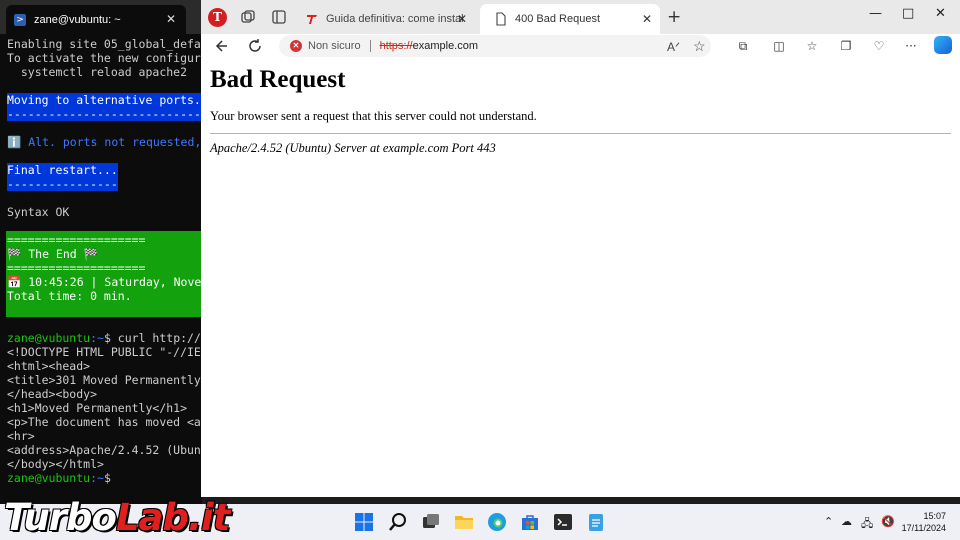 The height and width of the screenshot is (540, 960). What do you see at coordinates (69, 296) in the screenshot?
I see `terminal-line: Total time: 0 min.` at bounding box center [69, 296].